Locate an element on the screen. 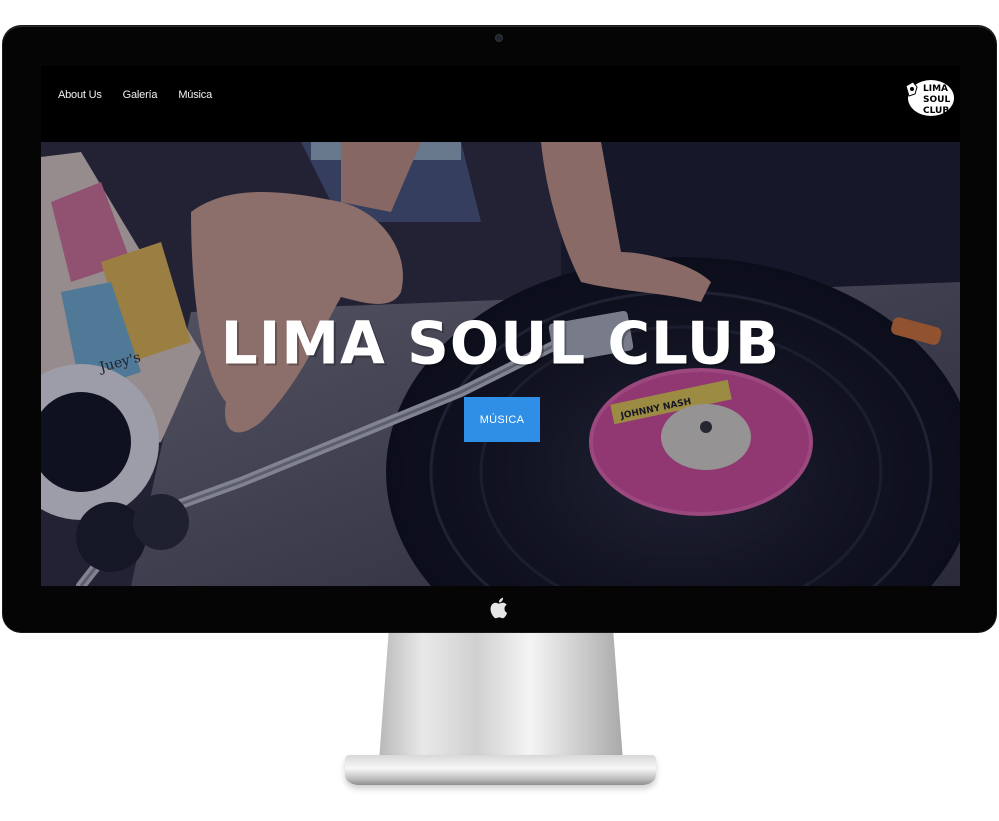 This screenshot has height=821, width=999. svg-text: CLUB is located at coordinates (936, 111).